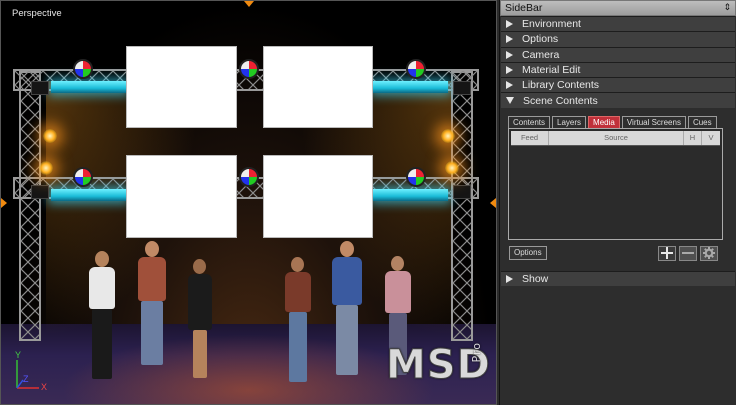 The image size is (736, 405). What do you see at coordinates (551, 24) in the screenshot?
I see `section-label: Environment` at bounding box center [551, 24].